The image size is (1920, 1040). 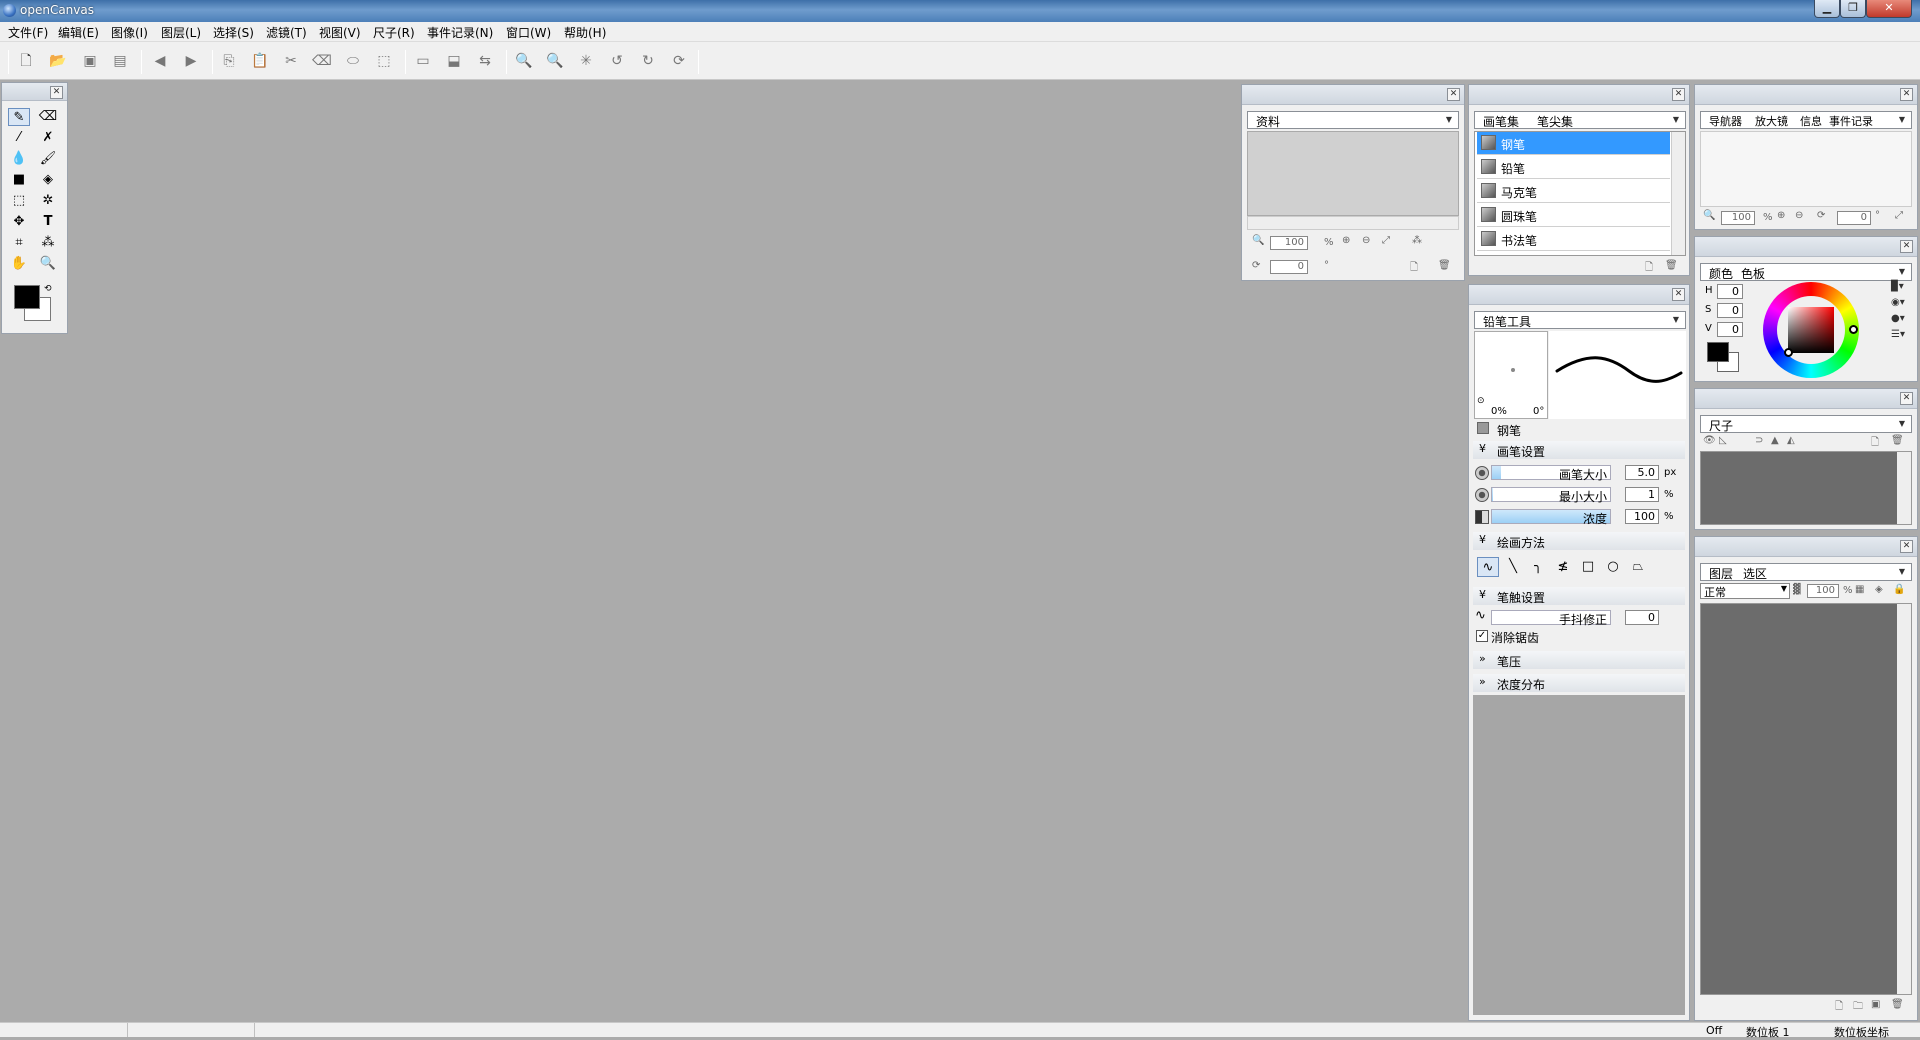 What do you see at coordinates (1875, 1004) in the screenshot?
I see `merge-icon: ▣` at bounding box center [1875, 1004].